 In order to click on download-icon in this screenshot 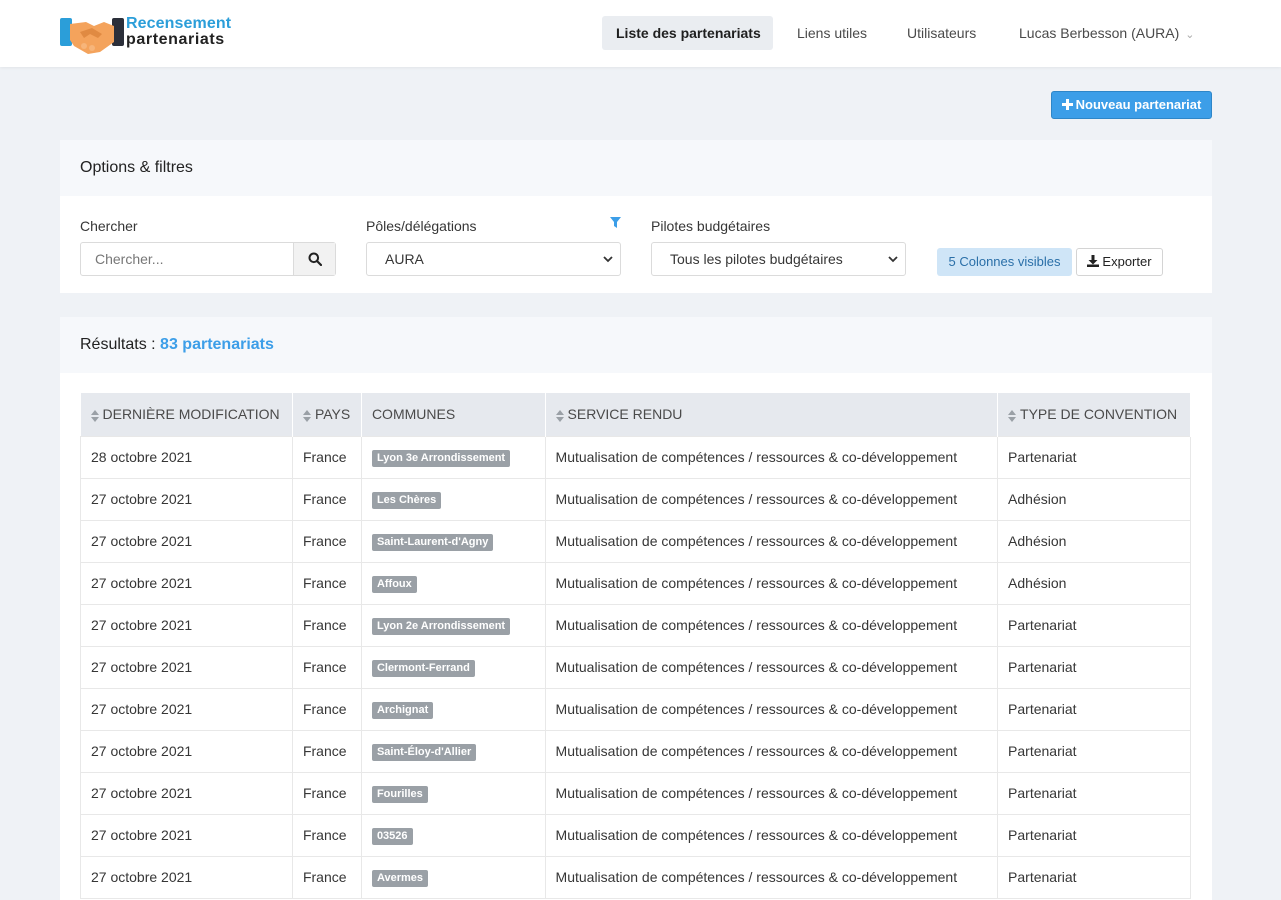, I will do `click(1093, 261)`.